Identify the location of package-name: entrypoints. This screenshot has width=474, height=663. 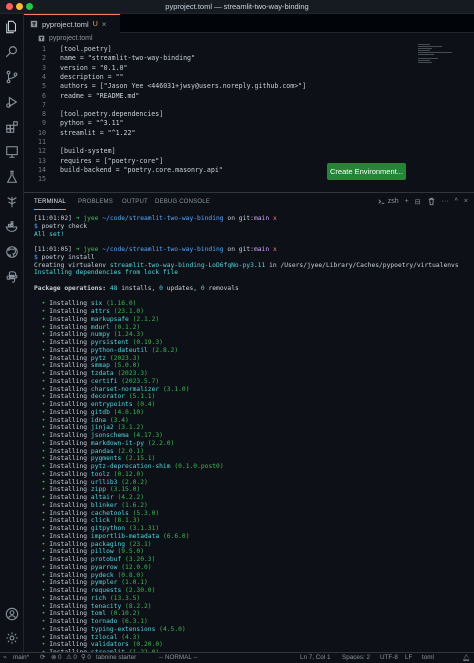
(111, 404).